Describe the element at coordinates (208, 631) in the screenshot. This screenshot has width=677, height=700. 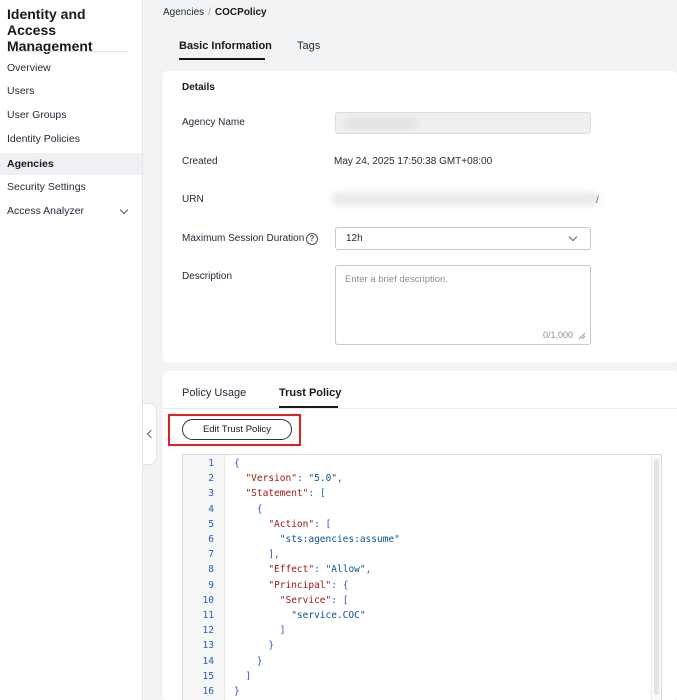
I see `line-number: 12` at that location.